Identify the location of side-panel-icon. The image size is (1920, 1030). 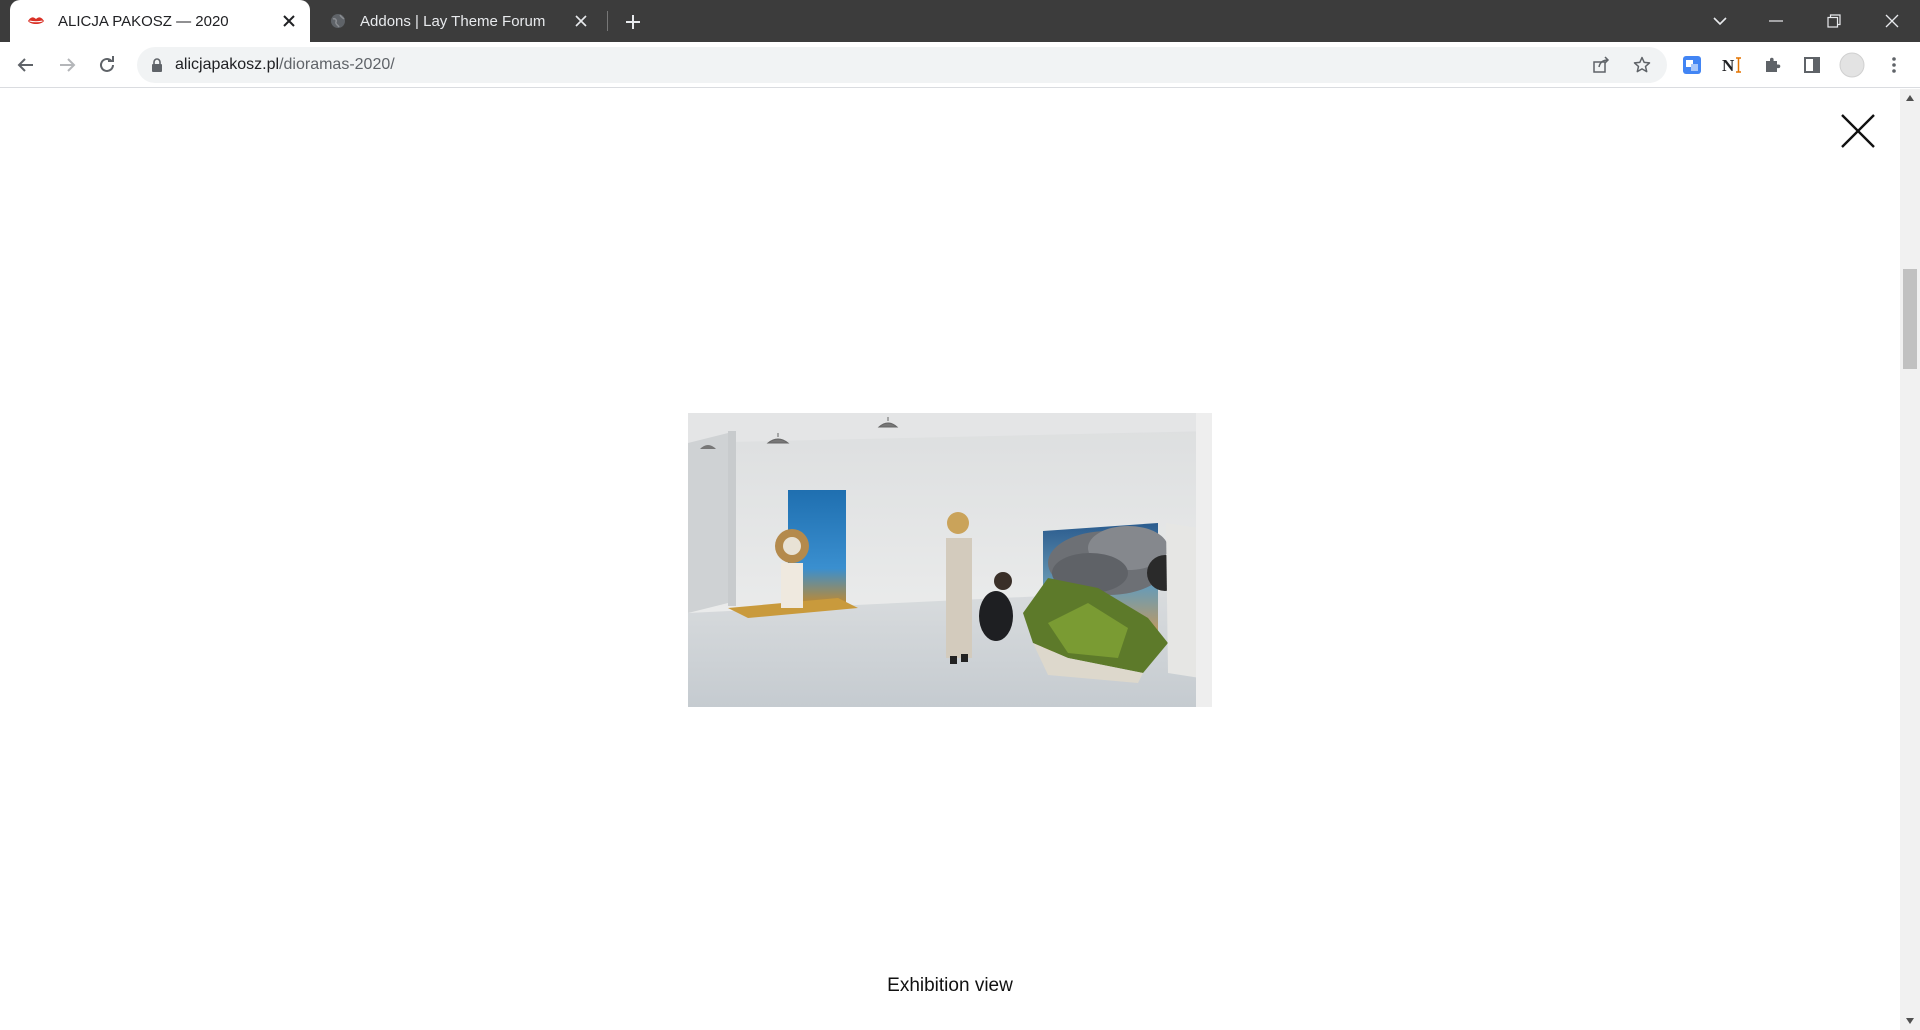
(1812, 65).